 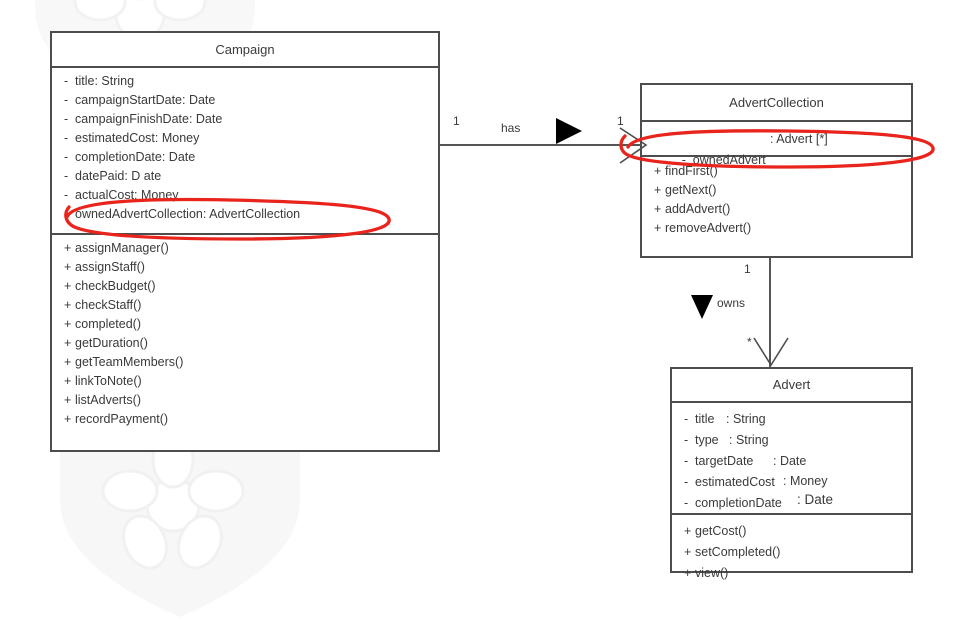 What do you see at coordinates (245, 248) in the screenshot?
I see `operation-row: + assignManager()` at bounding box center [245, 248].